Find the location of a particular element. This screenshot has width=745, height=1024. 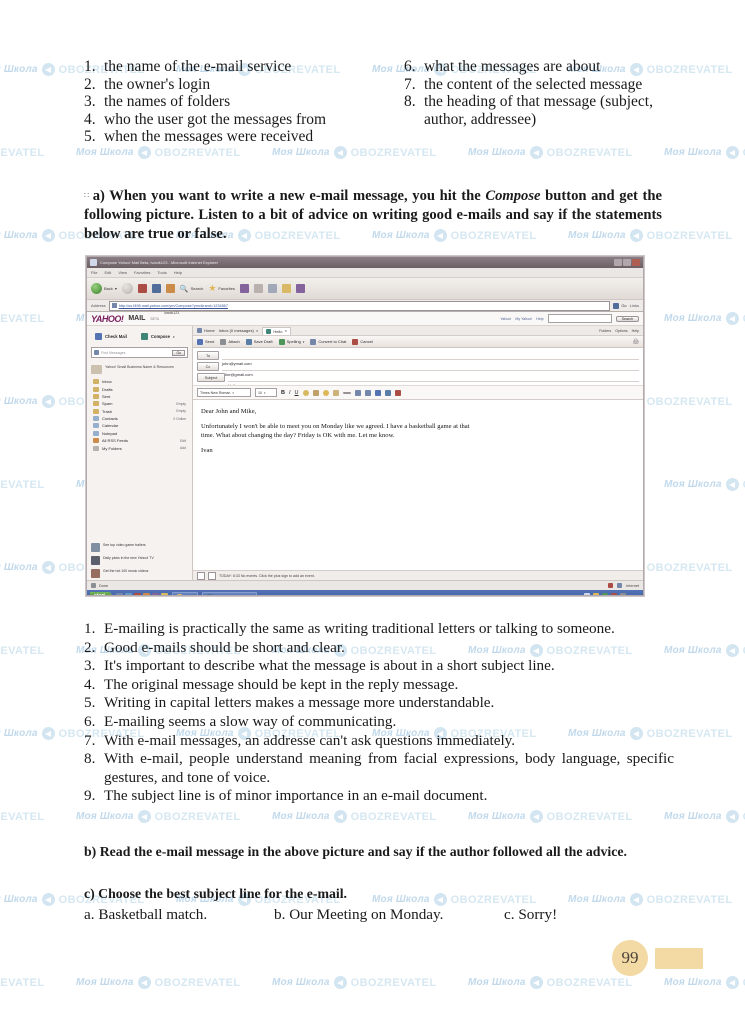

menu-edit: Edit is located at coordinates (107, 272).